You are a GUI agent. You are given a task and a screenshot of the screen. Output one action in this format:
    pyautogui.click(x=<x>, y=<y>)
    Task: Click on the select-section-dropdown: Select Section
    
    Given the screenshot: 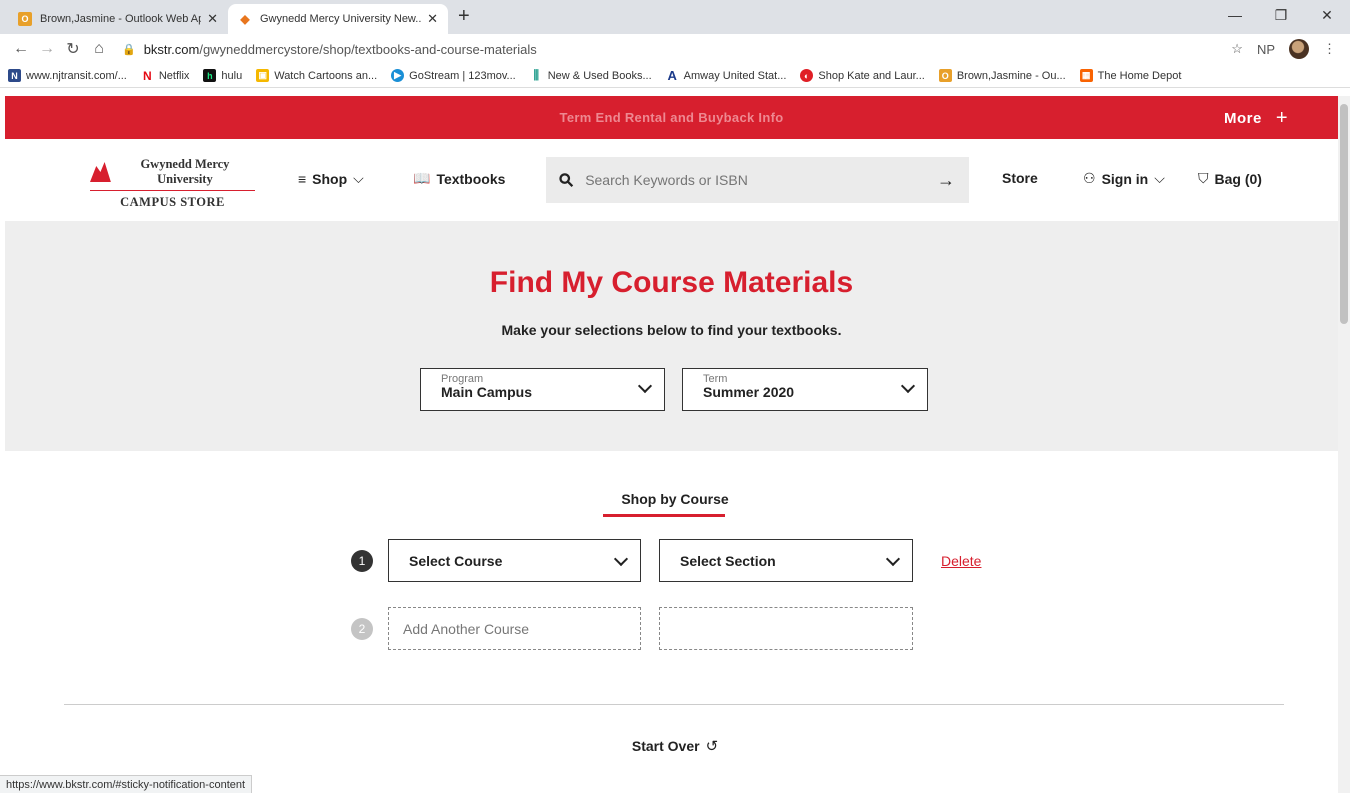 What is the action you would take?
    pyautogui.click(x=786, y=560)
    